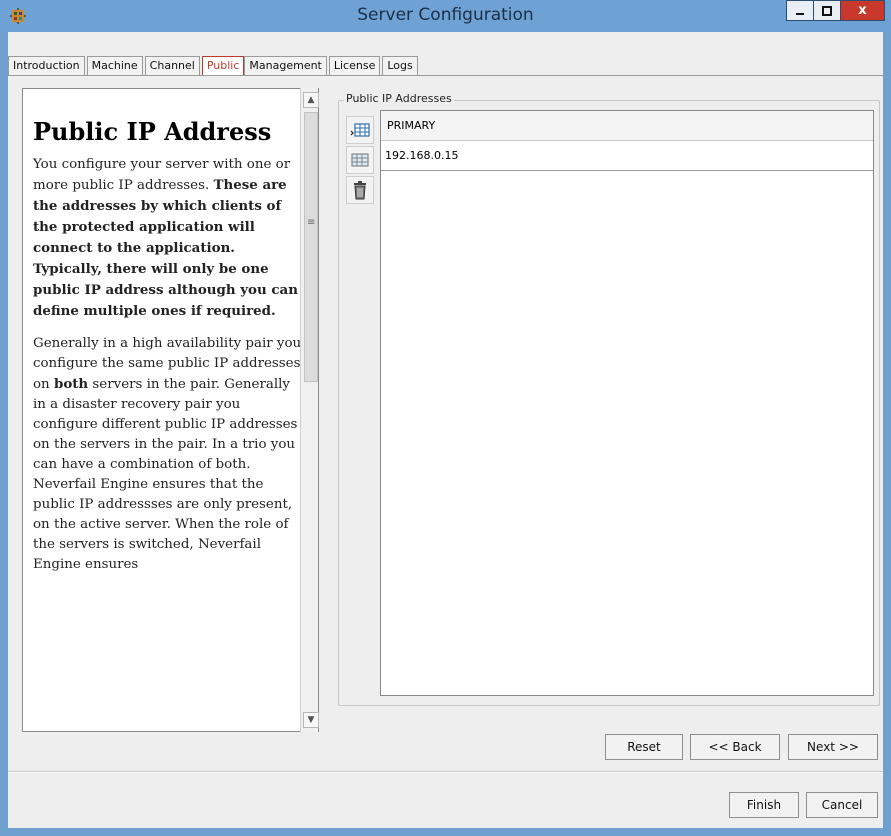  Describe the element at coordinates (400, 65) in the screenshot. I see `tab-logs: Logs` at that location.